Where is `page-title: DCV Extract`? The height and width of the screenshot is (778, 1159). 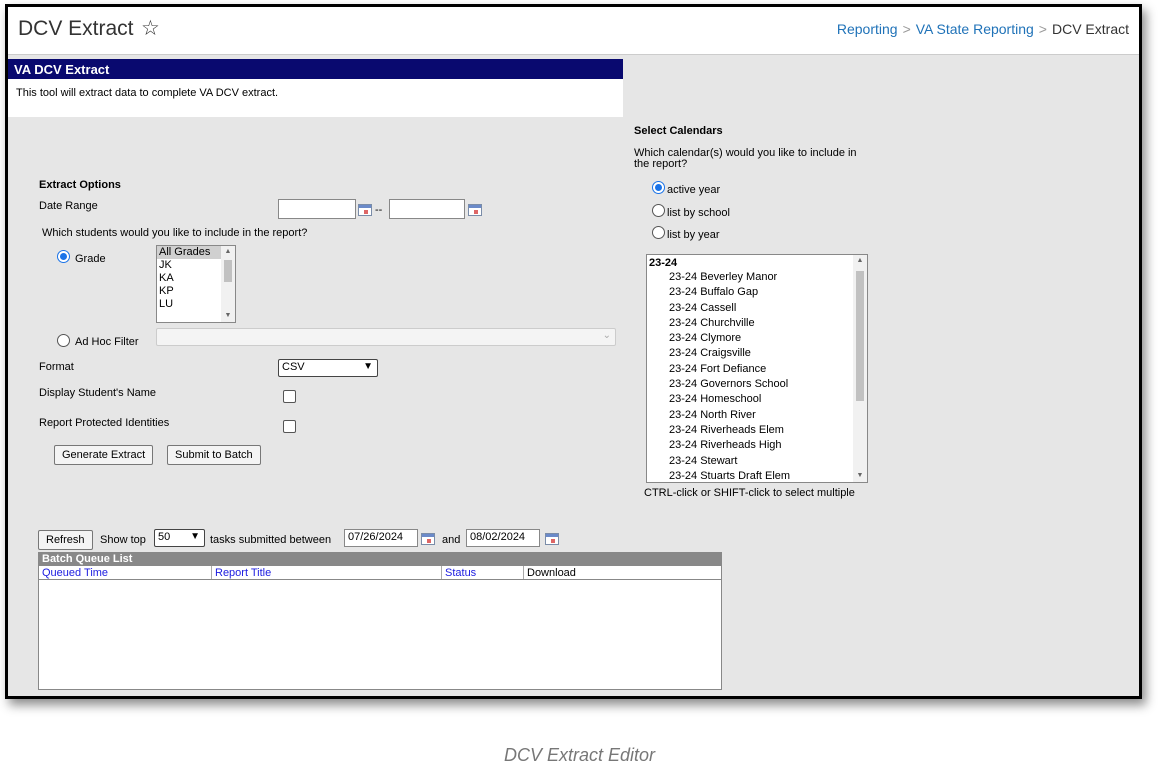 page-title: DCV Extract is located at coordinates (76, 28).